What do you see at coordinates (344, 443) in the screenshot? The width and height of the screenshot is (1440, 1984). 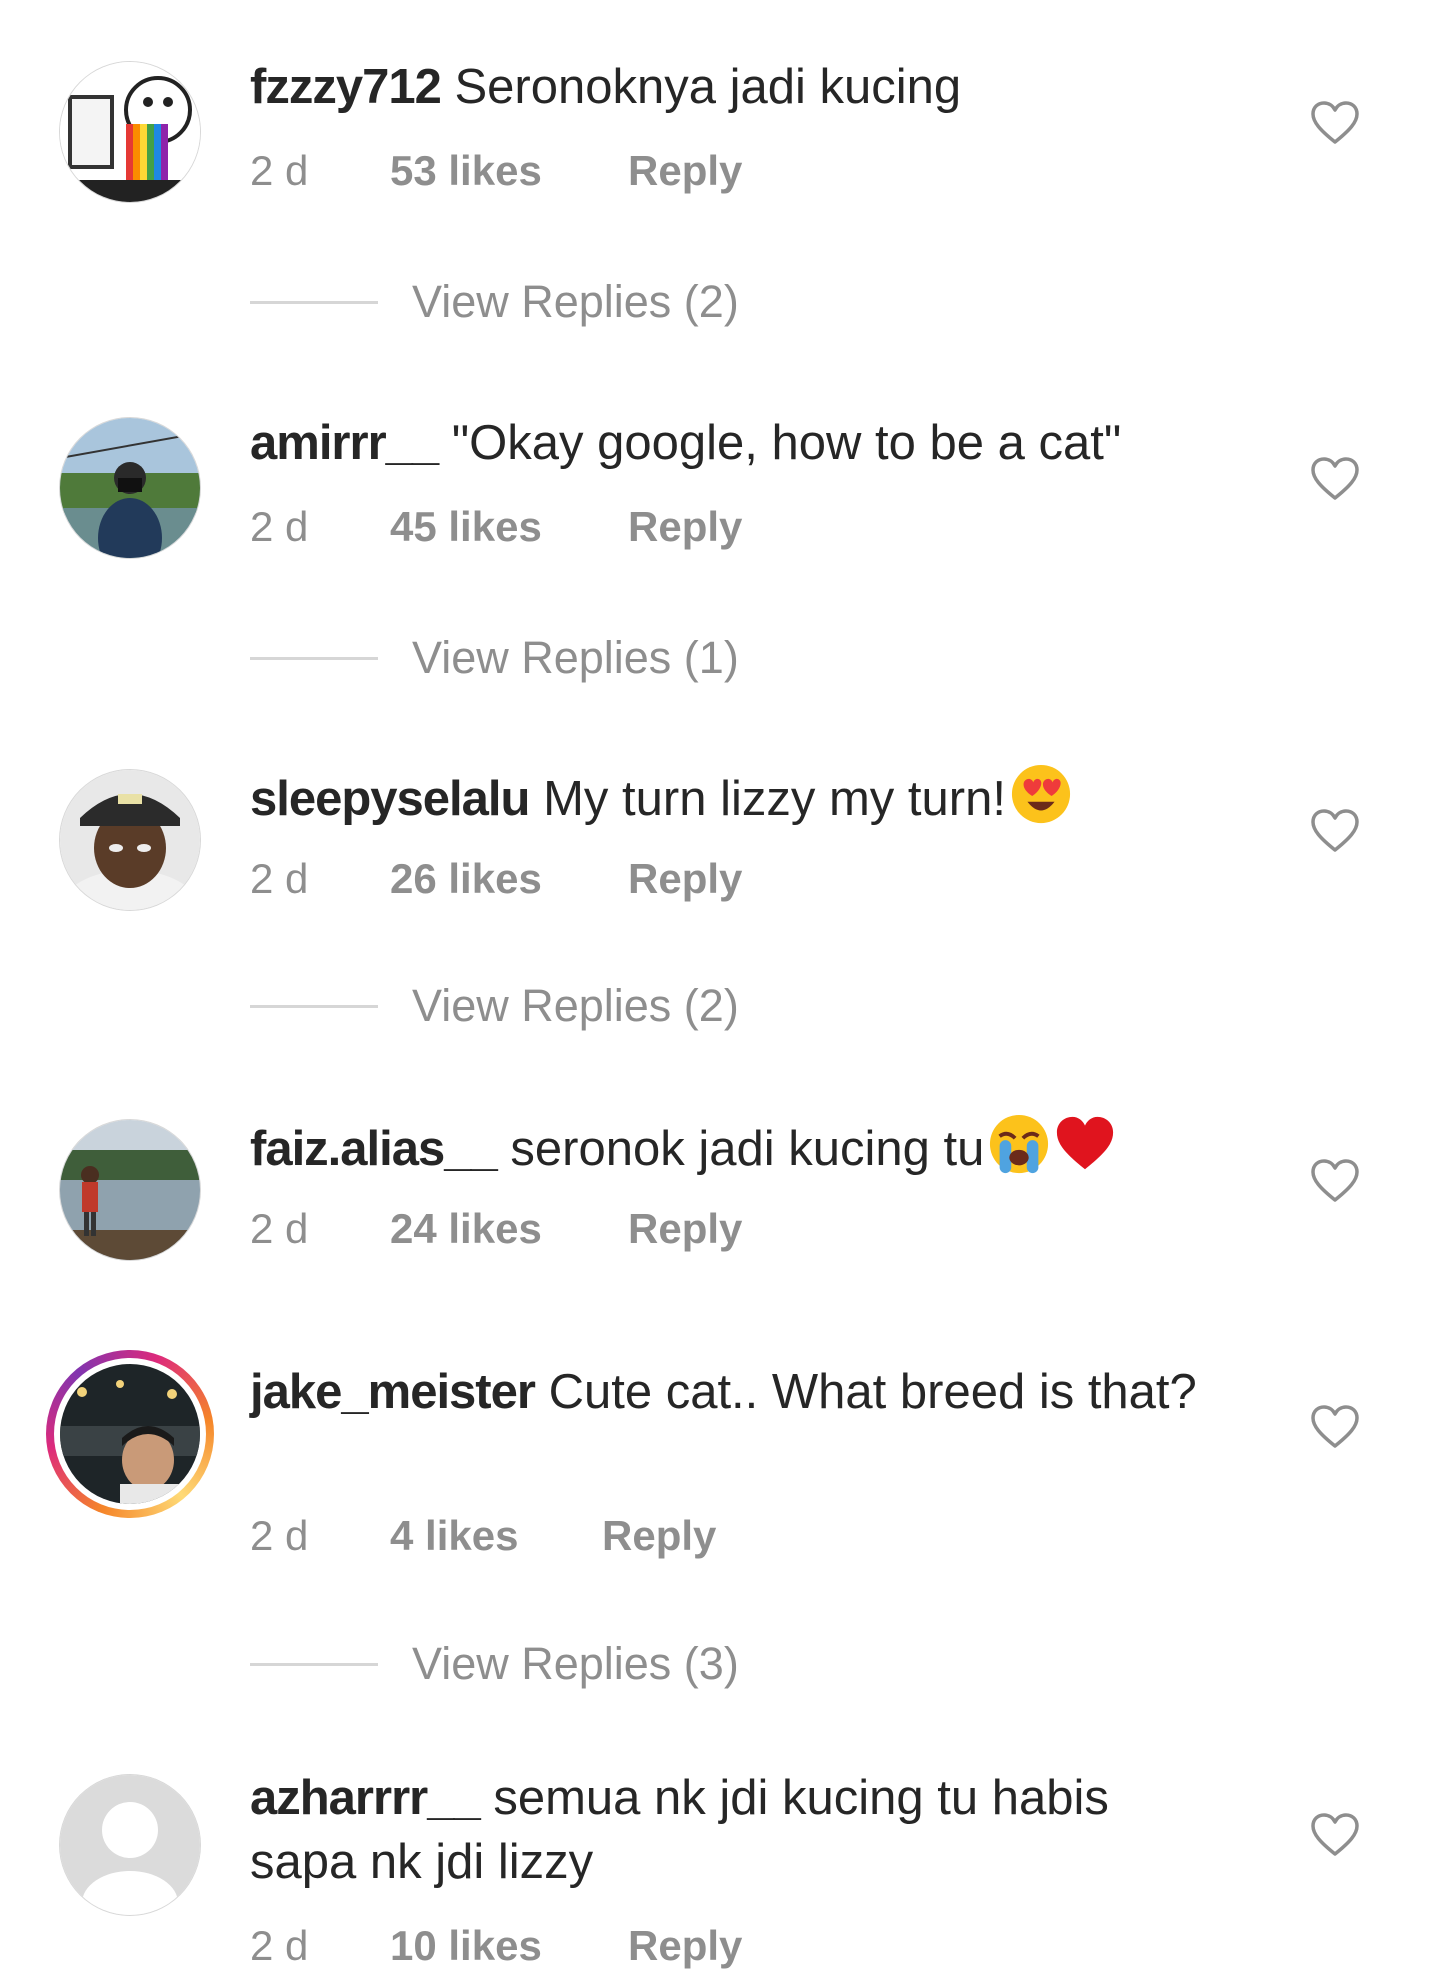 I see `username: amirrr__` at bounding box center [344, 443].